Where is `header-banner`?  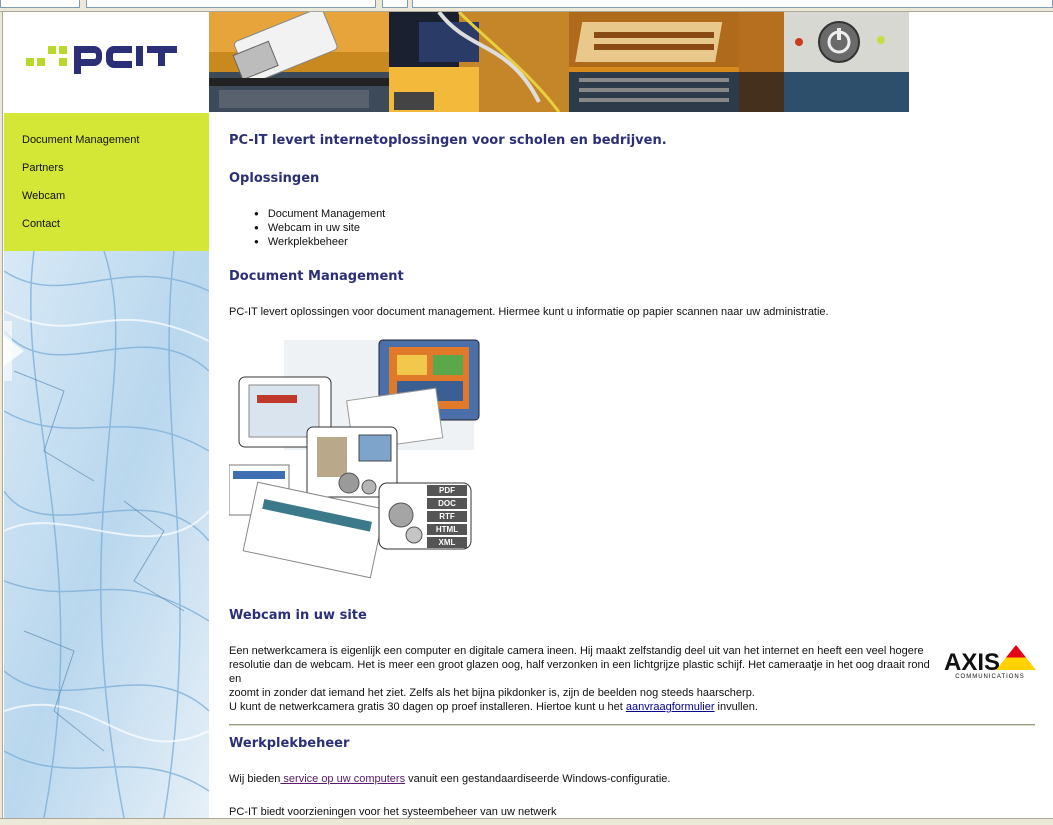
header-banner is located at coordinates (559, 62).